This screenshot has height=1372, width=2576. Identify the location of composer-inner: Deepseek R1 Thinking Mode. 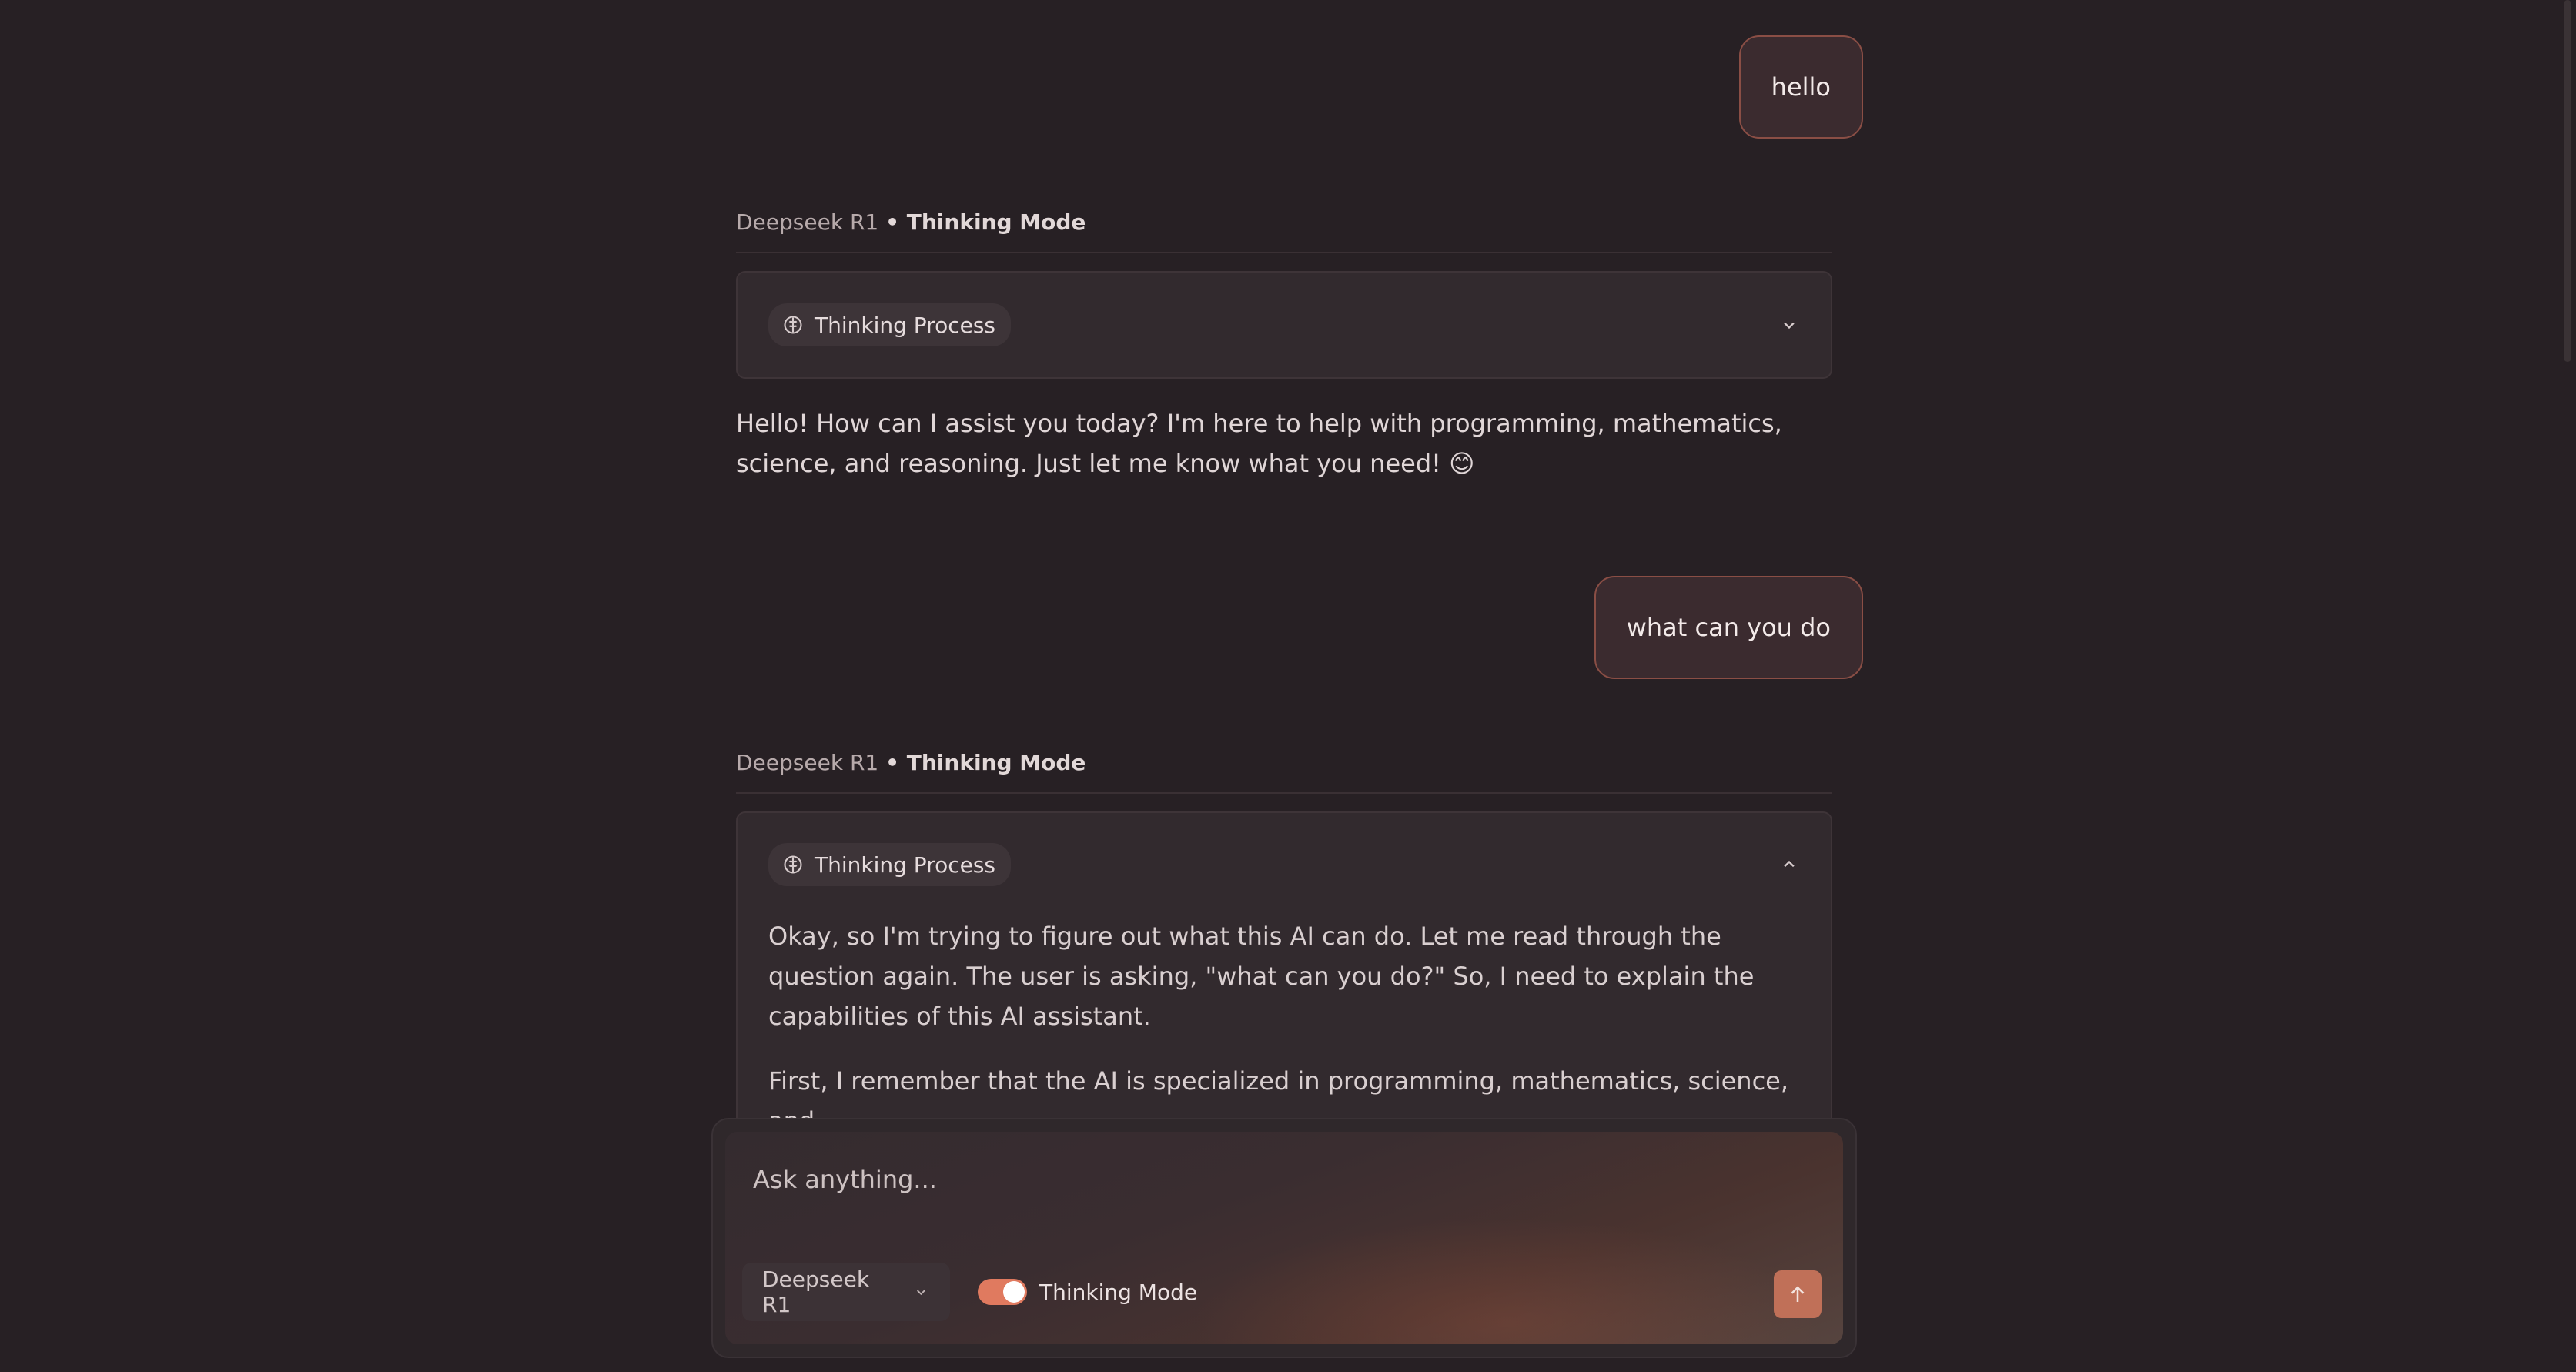
(1284, 1238).